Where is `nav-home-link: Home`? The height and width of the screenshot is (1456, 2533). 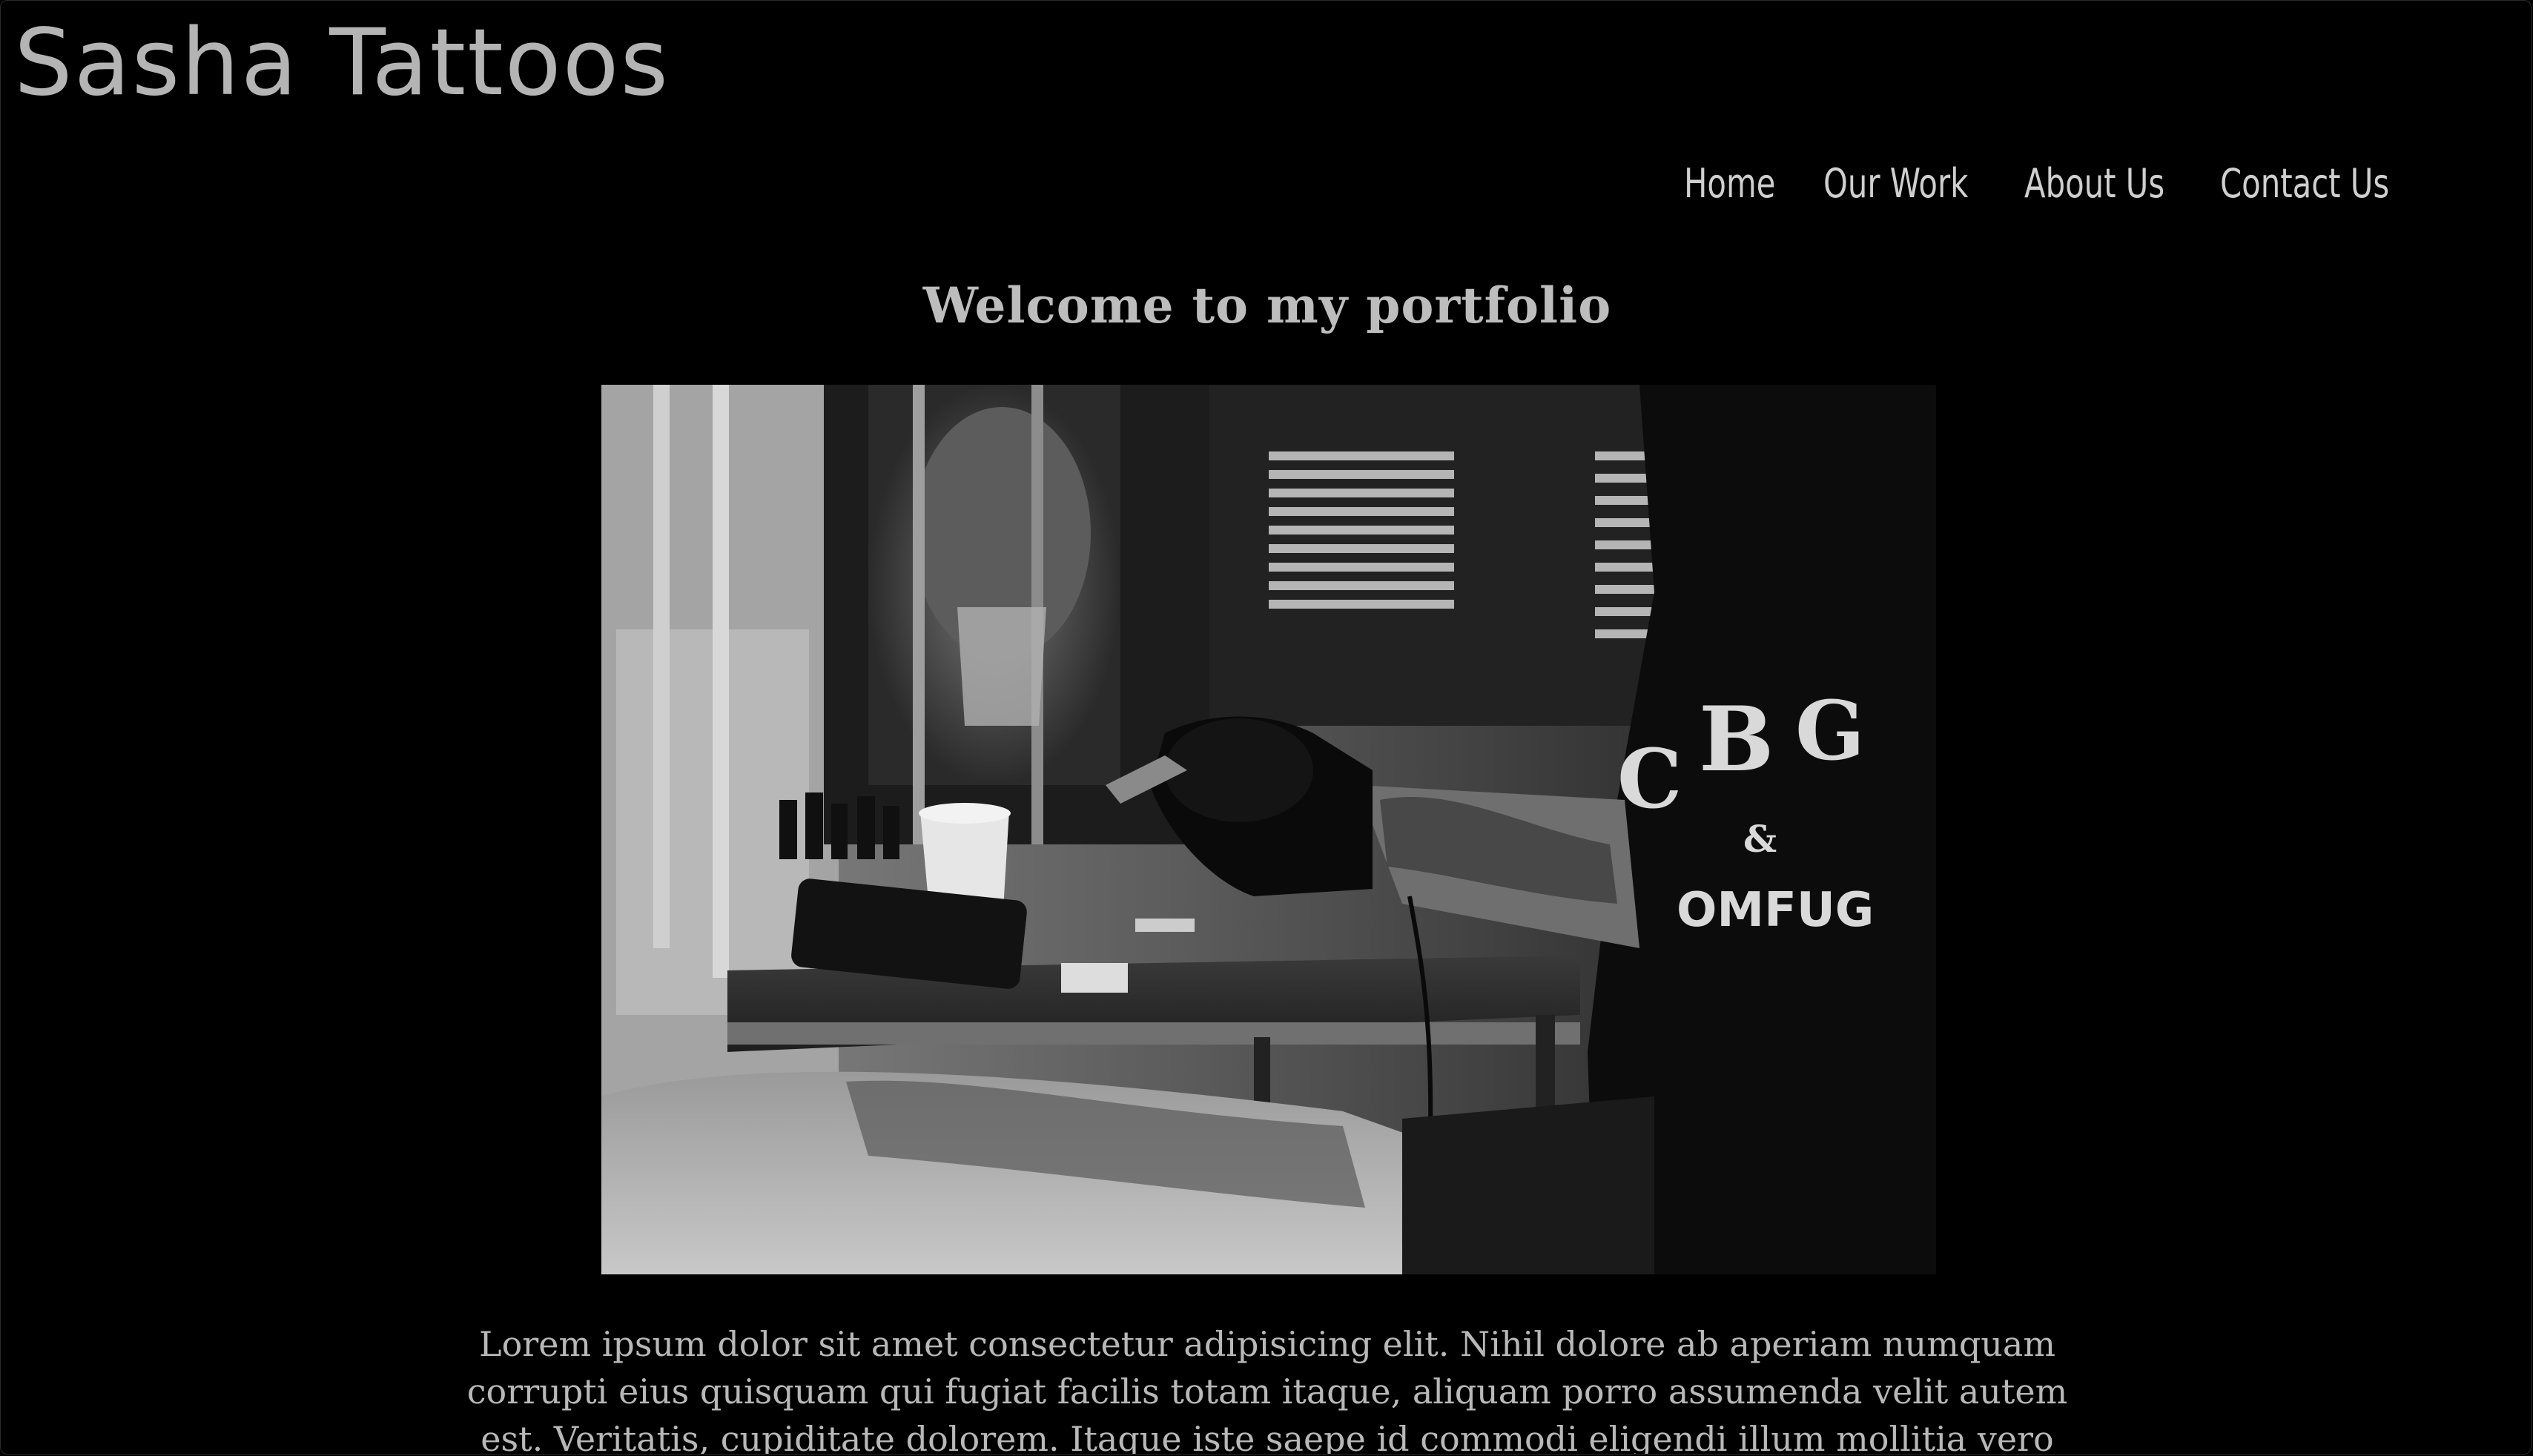 nav-home-link: Home is located at coordinates (1730, 184).